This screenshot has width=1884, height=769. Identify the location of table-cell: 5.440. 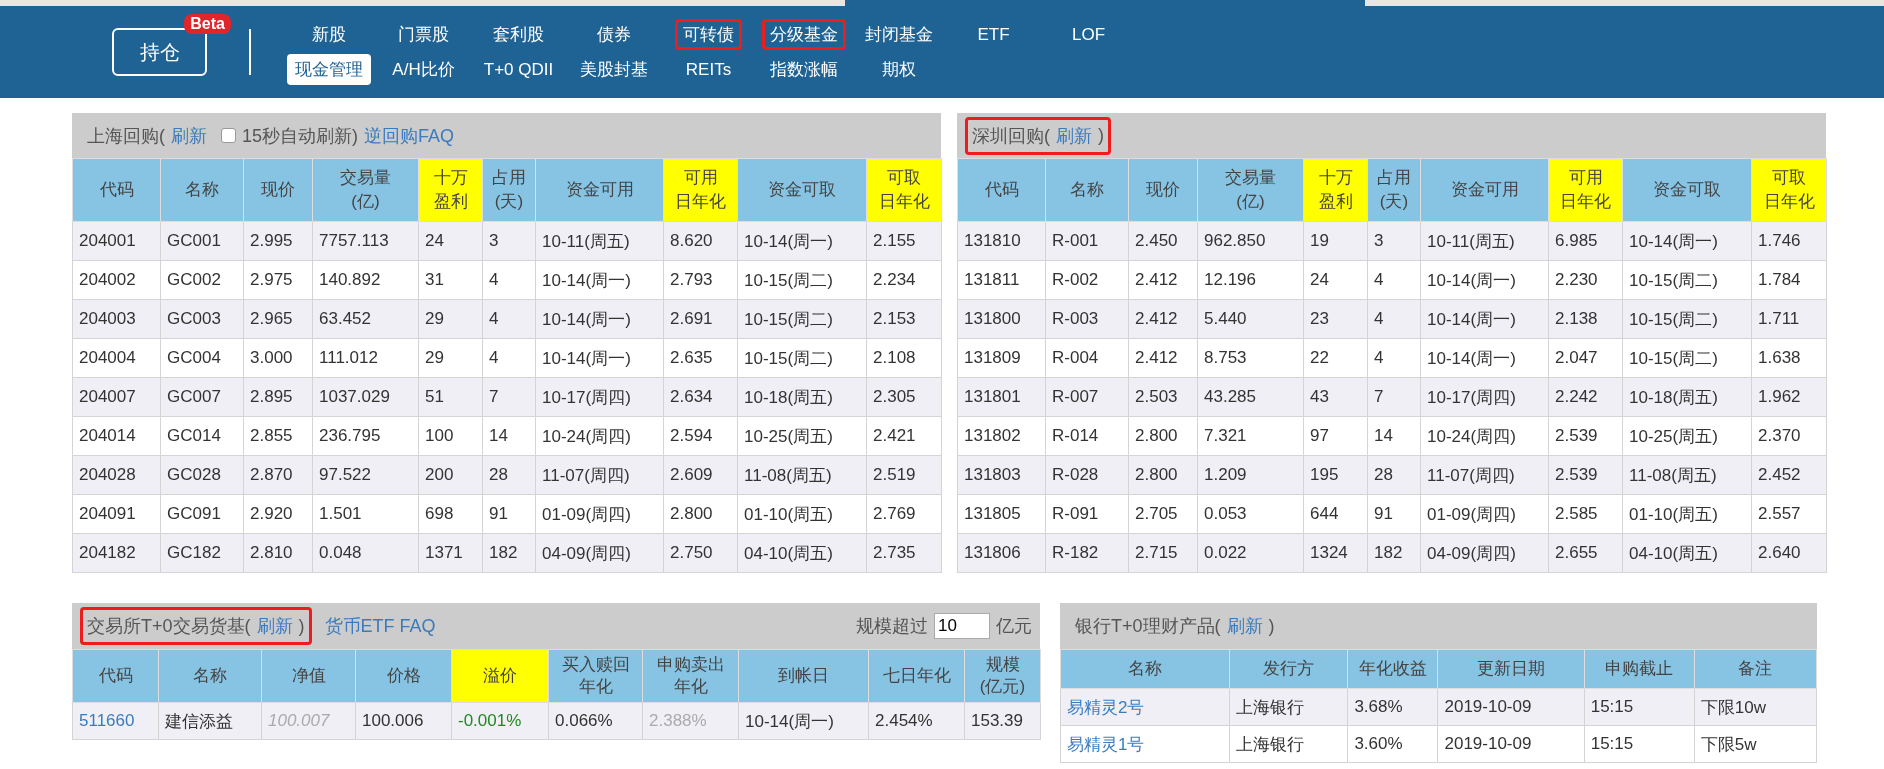
(1250, 319).